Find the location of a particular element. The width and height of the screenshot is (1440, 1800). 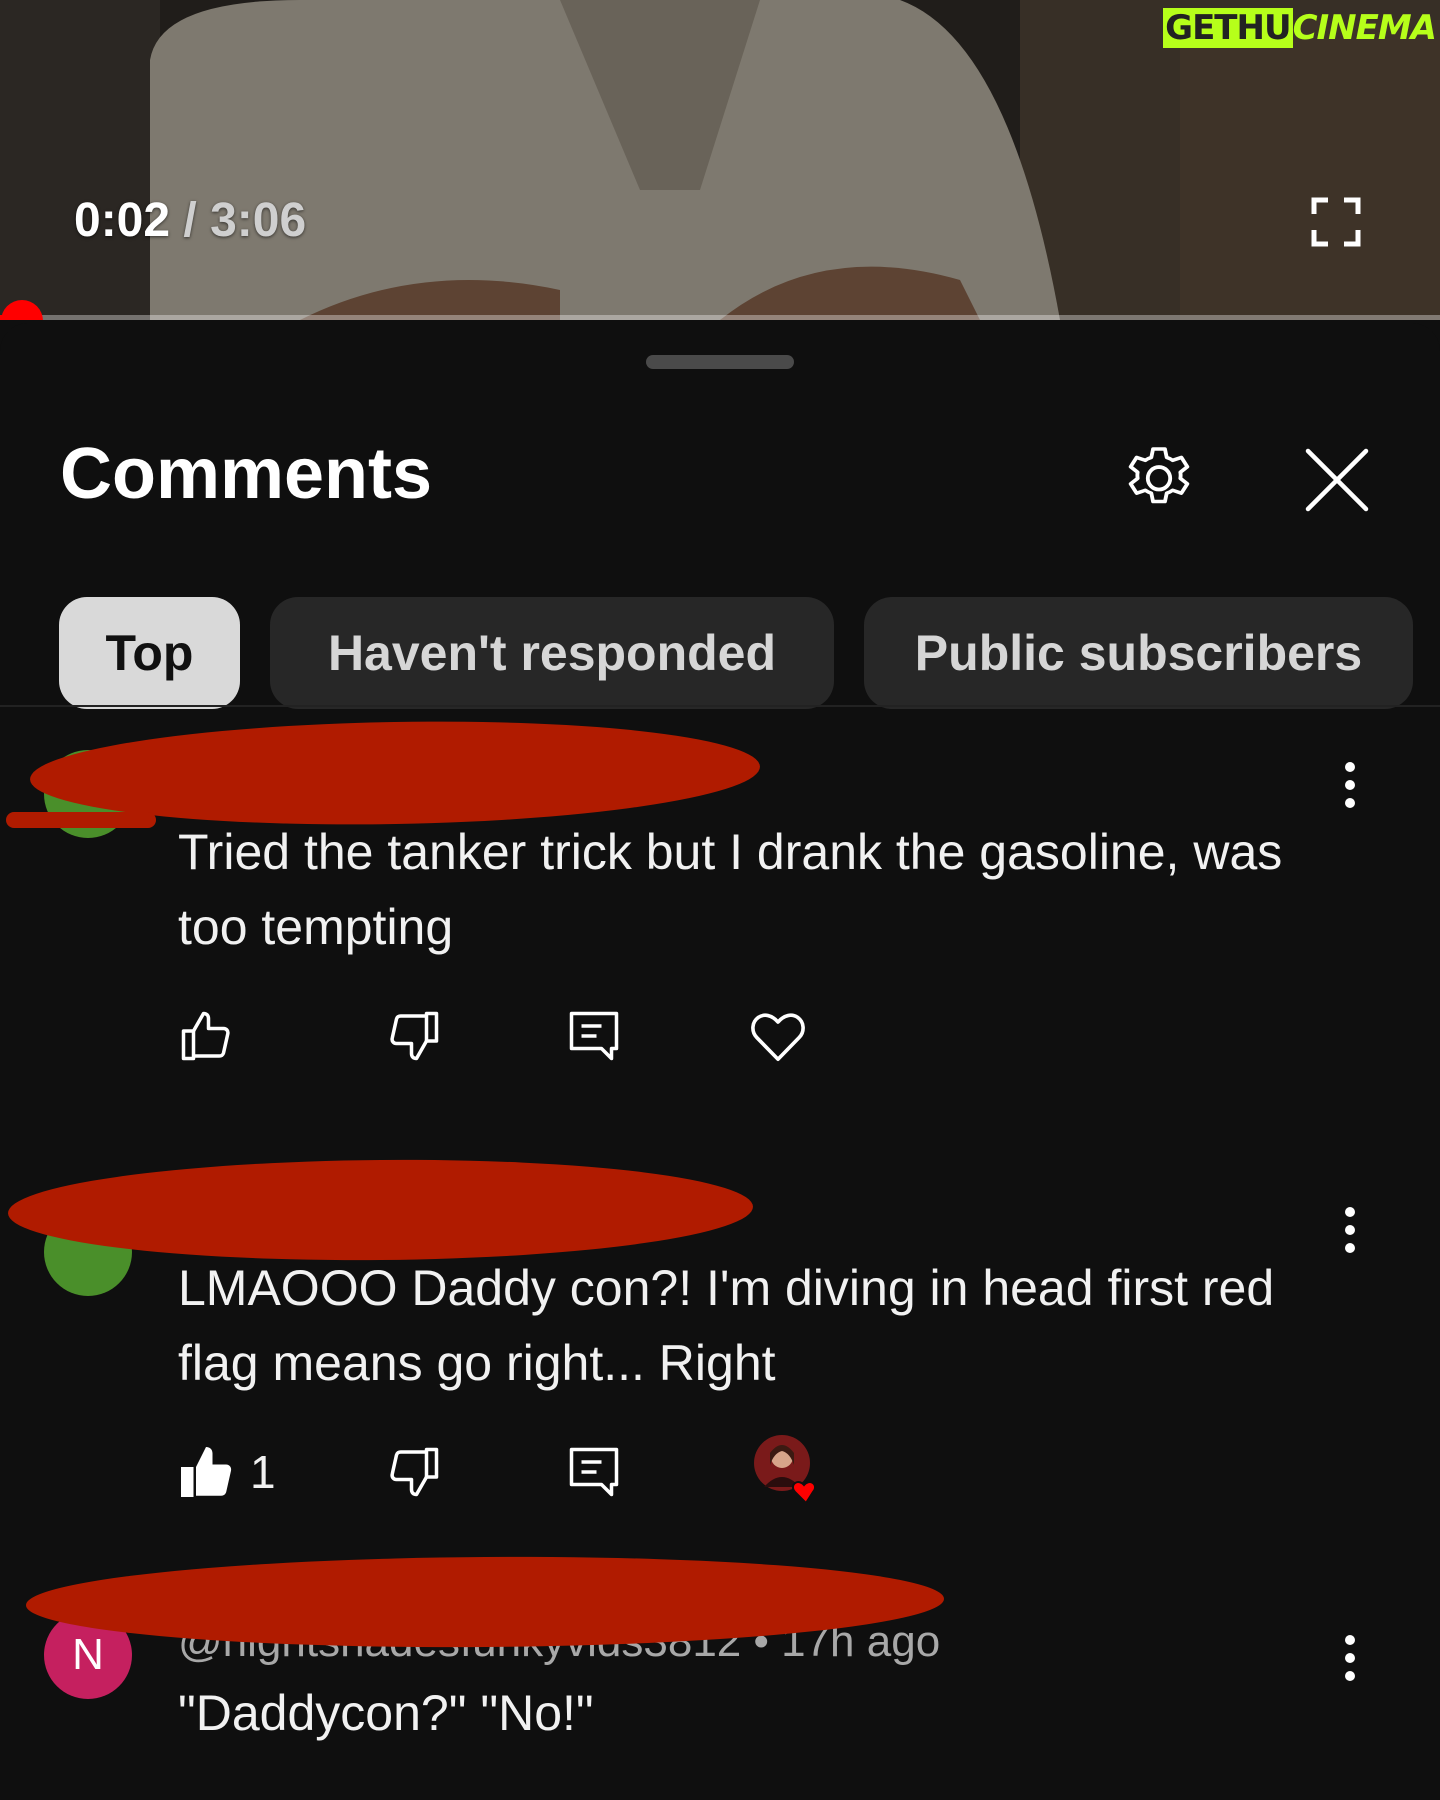

progress-bar is located at coordinates (720, 317).